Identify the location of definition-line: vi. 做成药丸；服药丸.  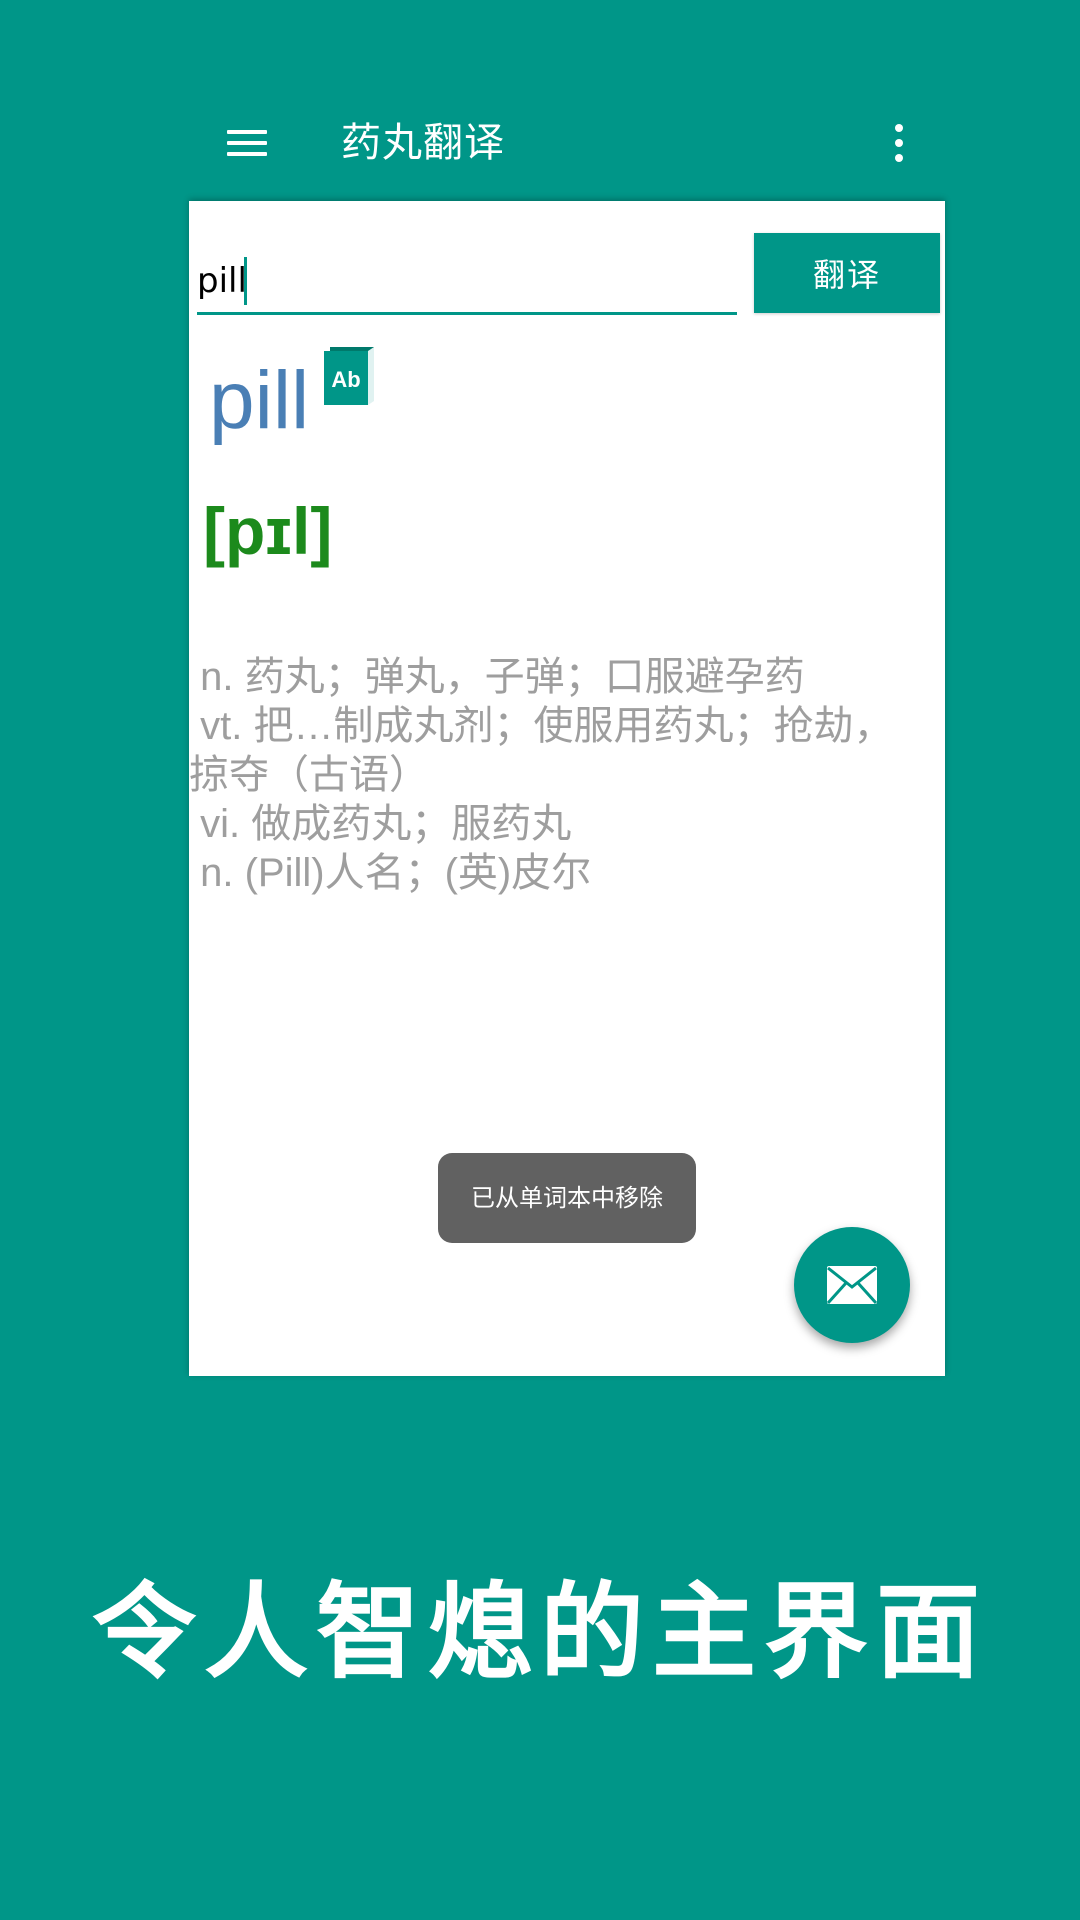
(380, 824).